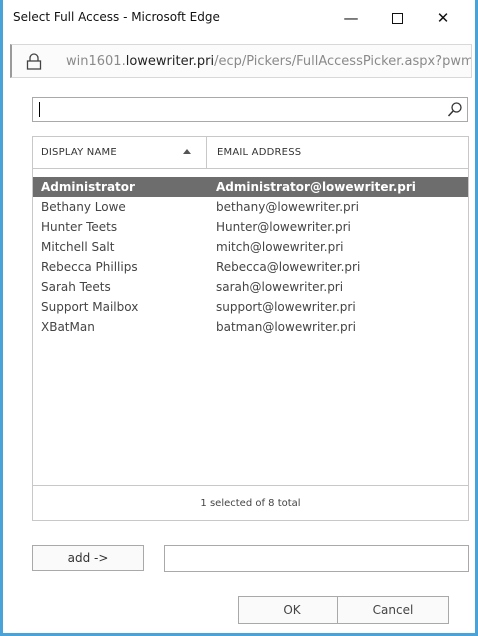 The image size is (478, 636). What do you see at coordinates (34, 61) in the screenshot?
I see `lock-icon` at bounding box center [34, 61].